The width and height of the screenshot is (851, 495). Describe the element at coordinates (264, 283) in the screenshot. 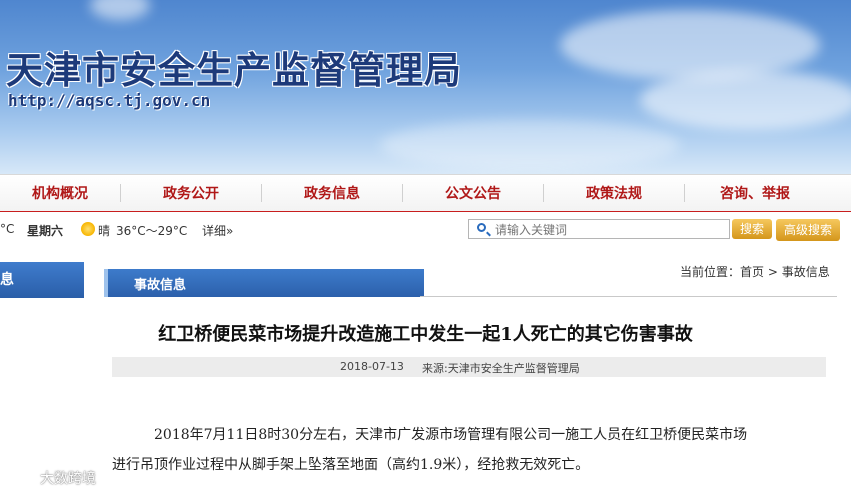

I see `section-title-bar: 事故信息` at that location.